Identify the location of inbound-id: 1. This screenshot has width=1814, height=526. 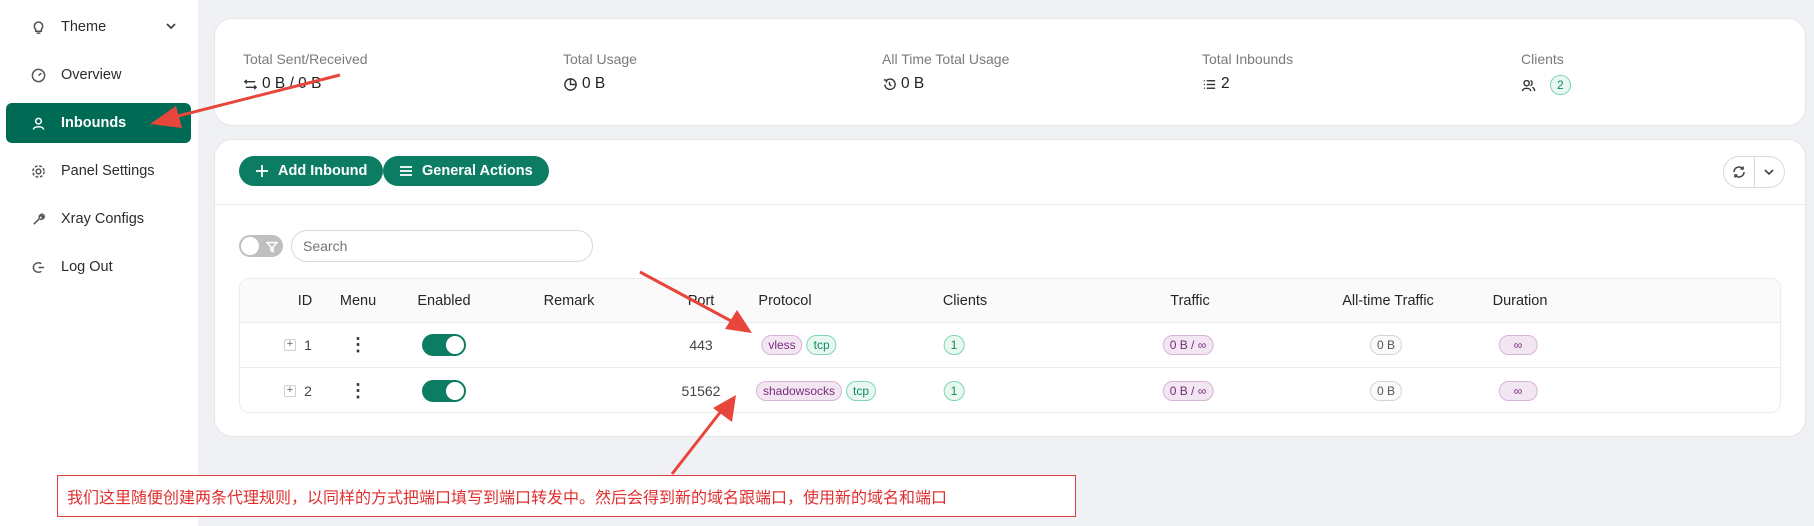
(308, 345).